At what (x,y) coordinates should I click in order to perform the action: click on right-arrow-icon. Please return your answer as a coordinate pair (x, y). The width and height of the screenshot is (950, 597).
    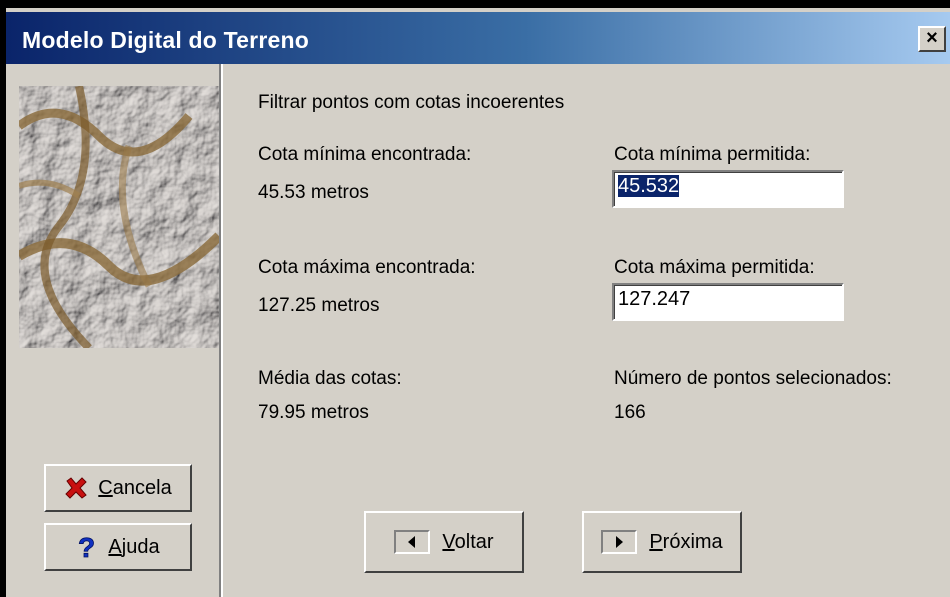
    Looking at the image, I should click on (619, 542).